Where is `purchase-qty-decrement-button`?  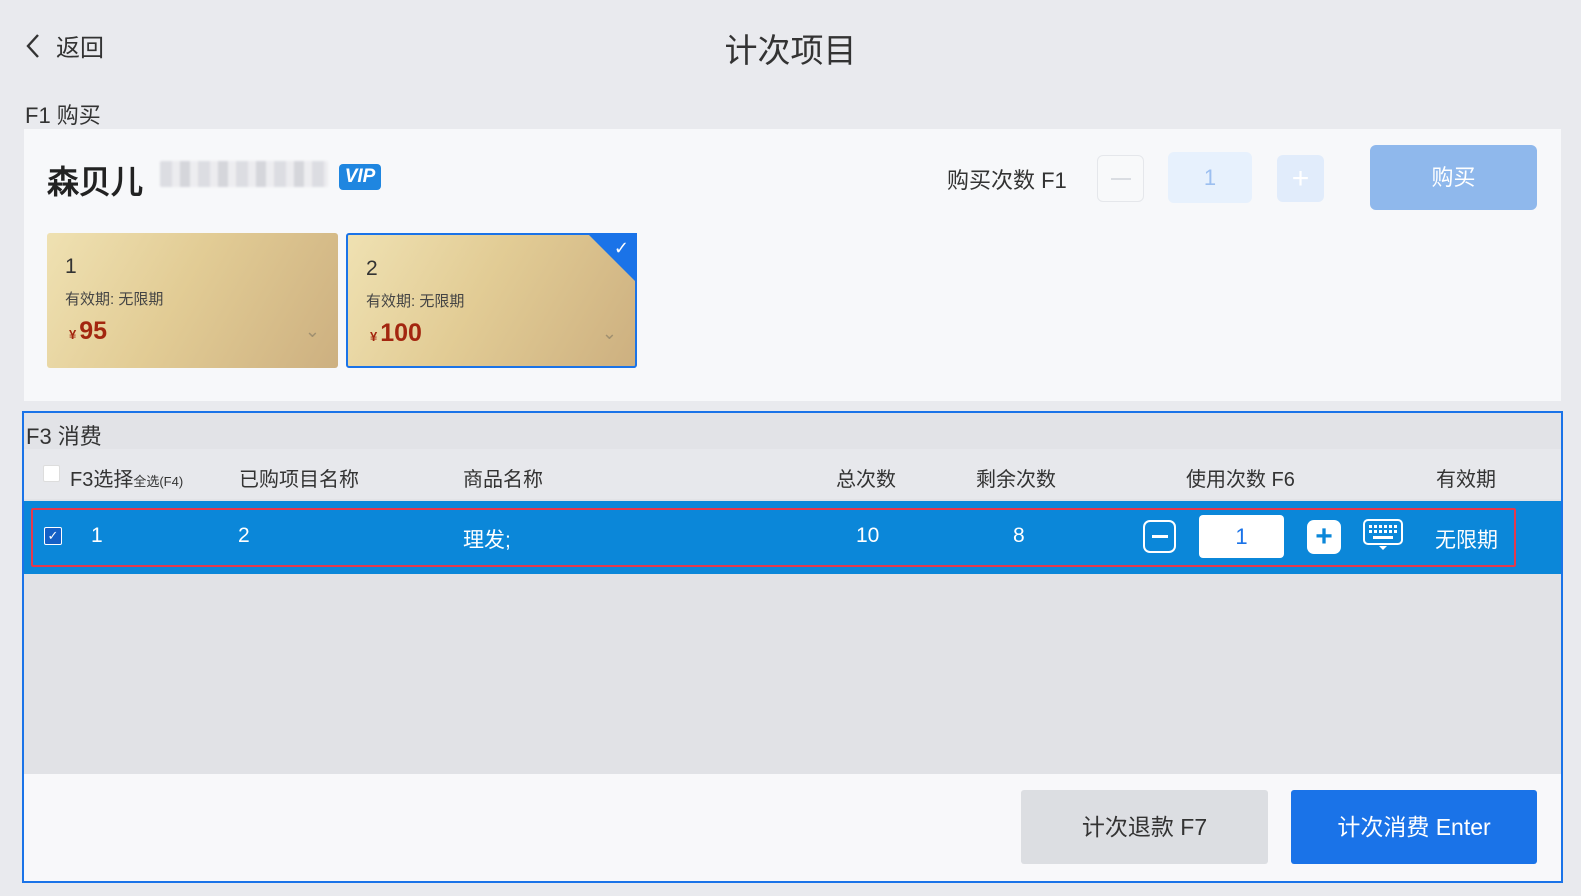
purchase-qty-decrement-button is located at coordinates (1120, 178).